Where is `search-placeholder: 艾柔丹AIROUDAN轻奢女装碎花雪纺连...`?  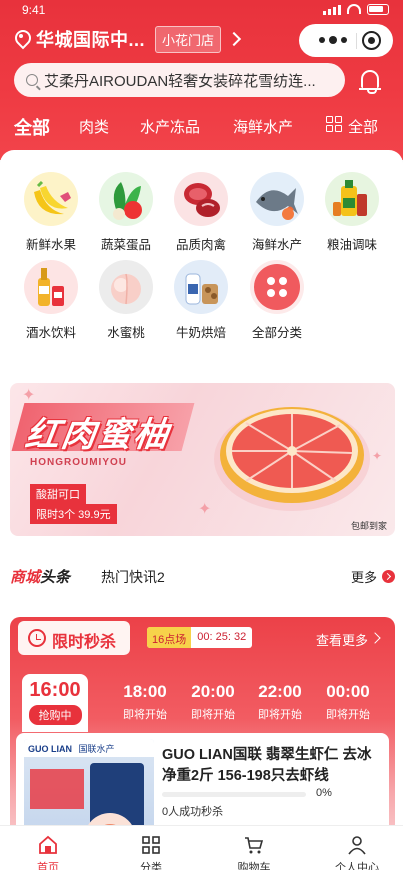
search-placeholder: 艾柔丹AIROUDAN轻奢女装碎花雪纺连... is located at coordinates (180, 81).